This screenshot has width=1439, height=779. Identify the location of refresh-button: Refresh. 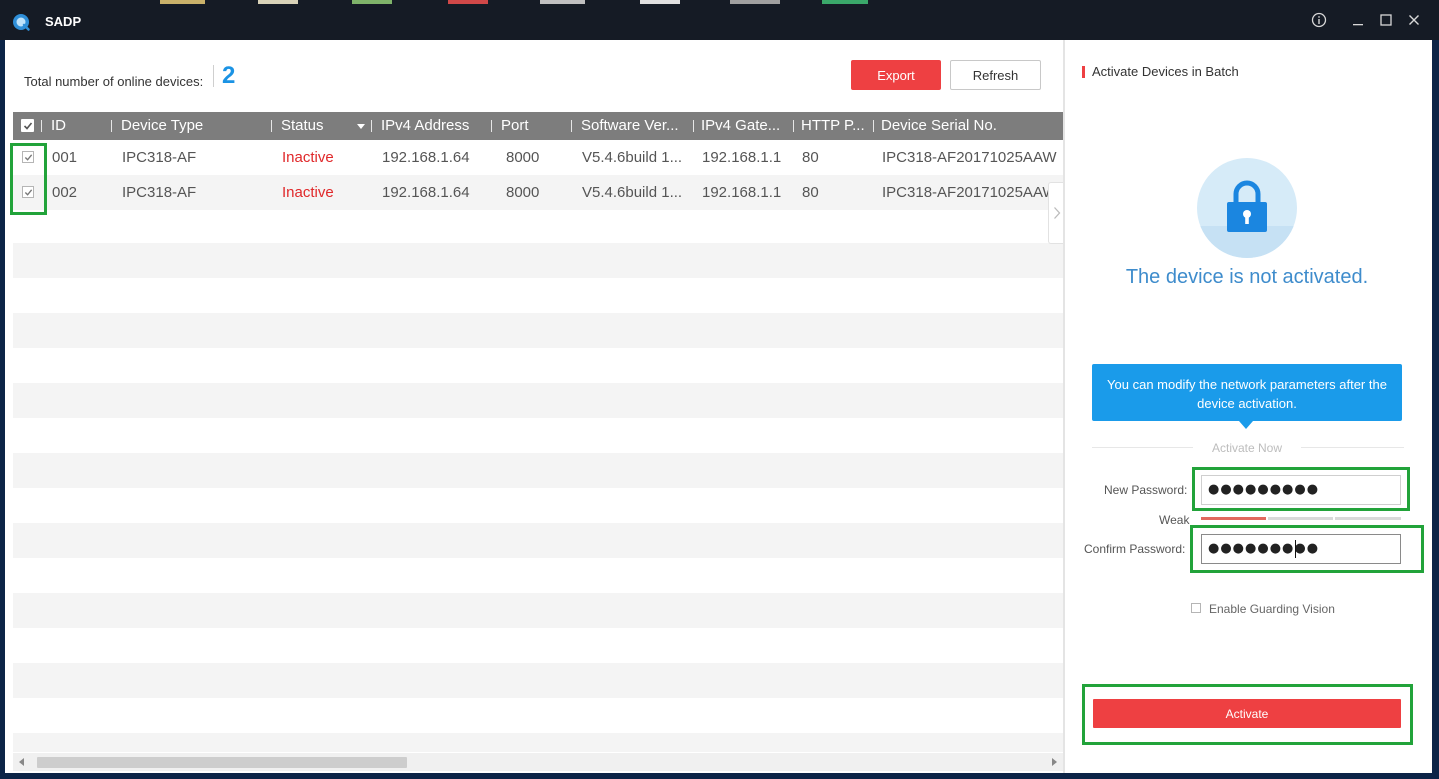
(995, 75).